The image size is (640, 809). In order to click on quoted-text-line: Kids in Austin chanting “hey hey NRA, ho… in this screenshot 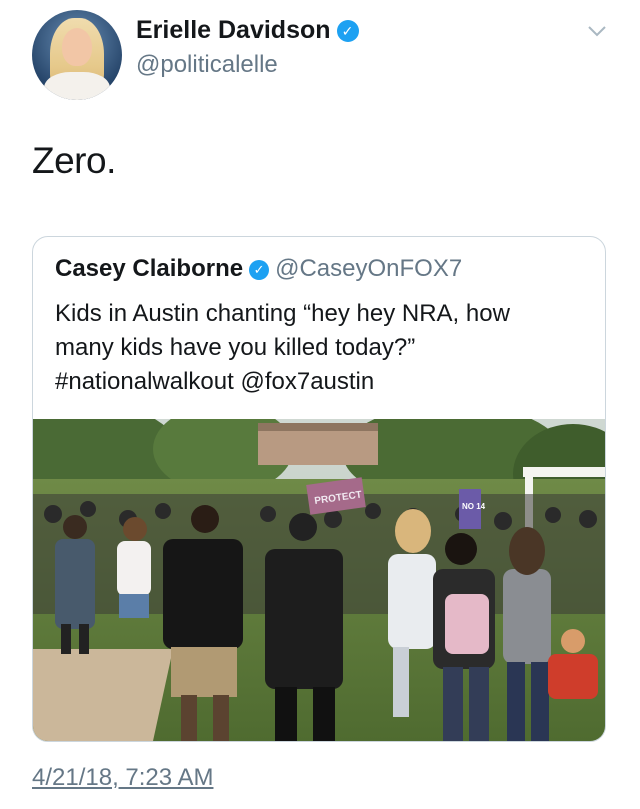, I will do `click(282, 313)`.